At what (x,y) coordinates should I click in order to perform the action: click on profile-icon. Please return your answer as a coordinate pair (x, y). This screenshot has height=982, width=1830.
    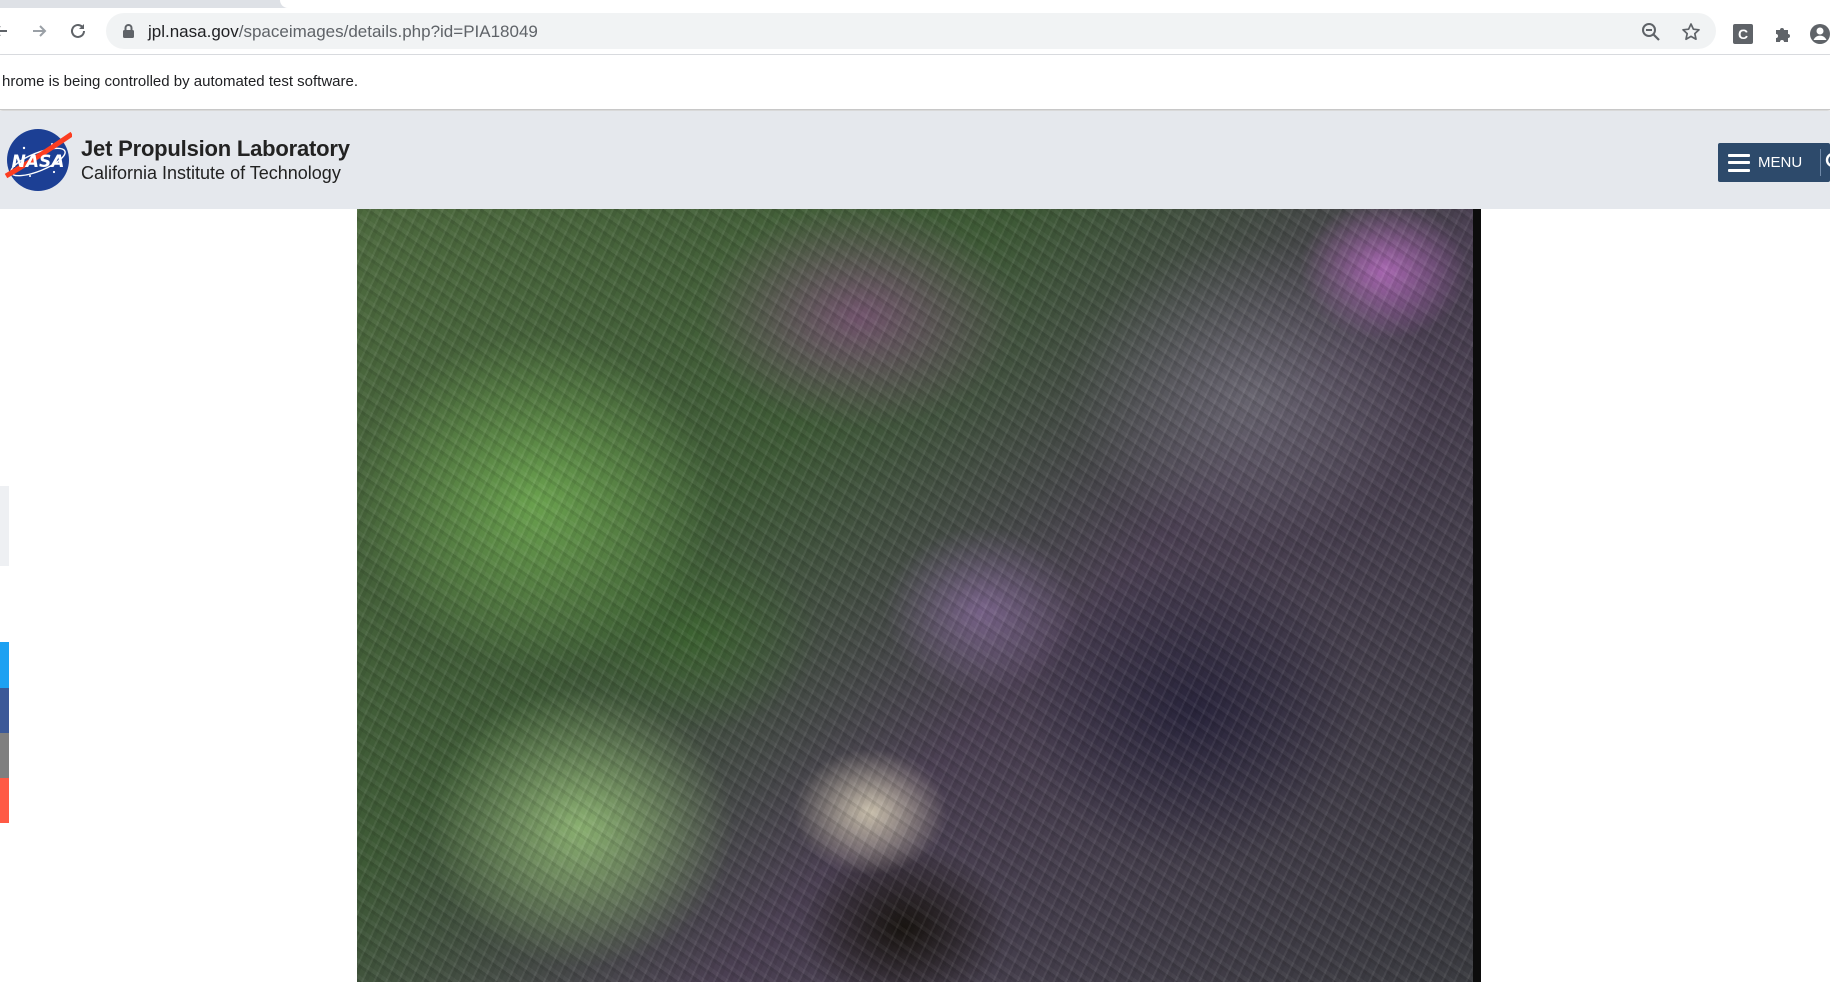
    Looking at the image, I should click on (1820, 34).